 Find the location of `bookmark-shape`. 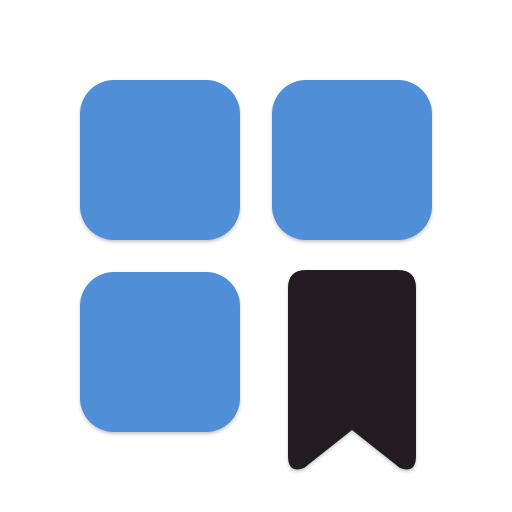

bookmark-shape is located at coordinates (352, 370).